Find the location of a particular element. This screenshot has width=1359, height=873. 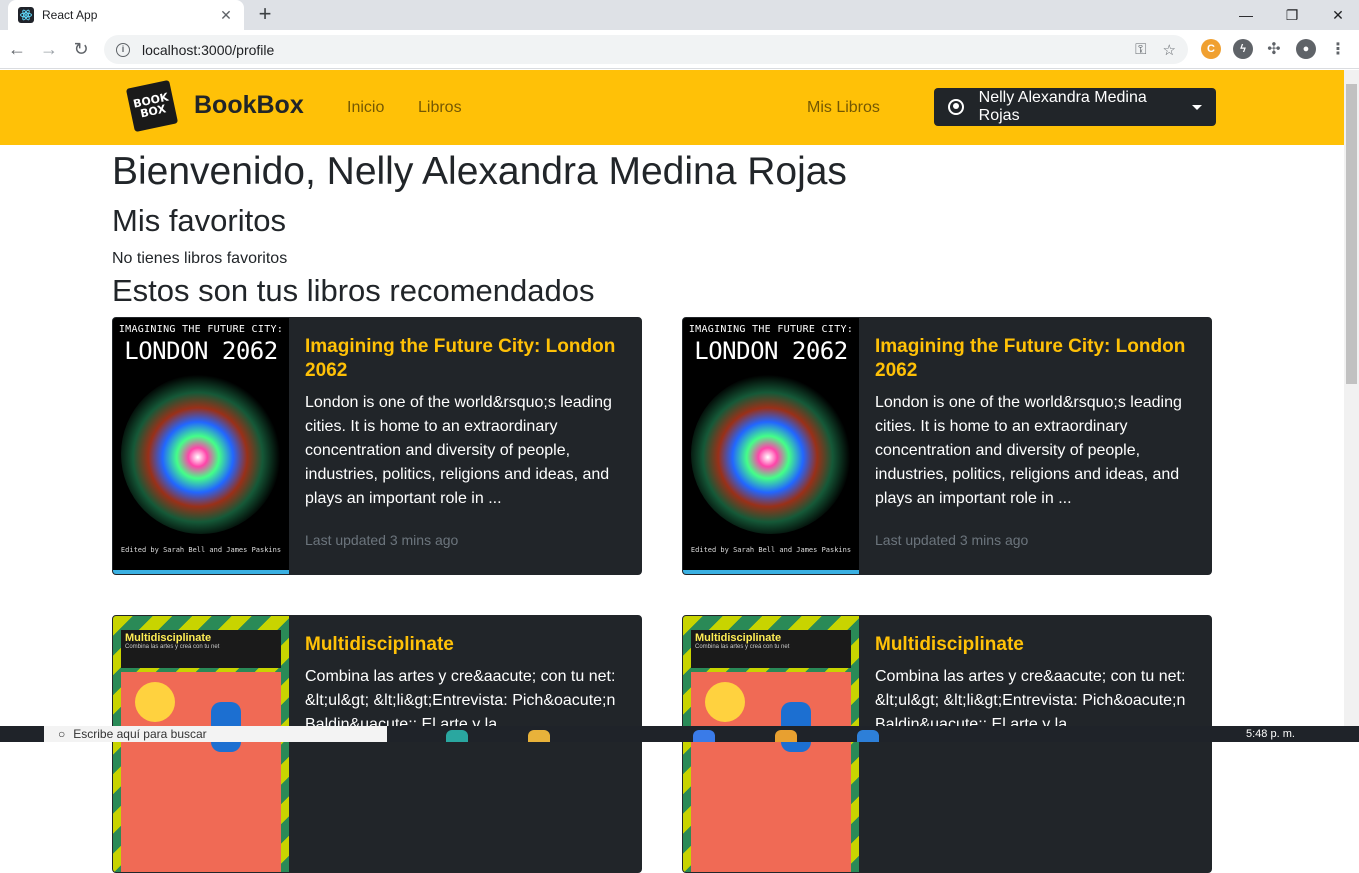

taskbar-folder-icon is located at coordinates (539, 736).